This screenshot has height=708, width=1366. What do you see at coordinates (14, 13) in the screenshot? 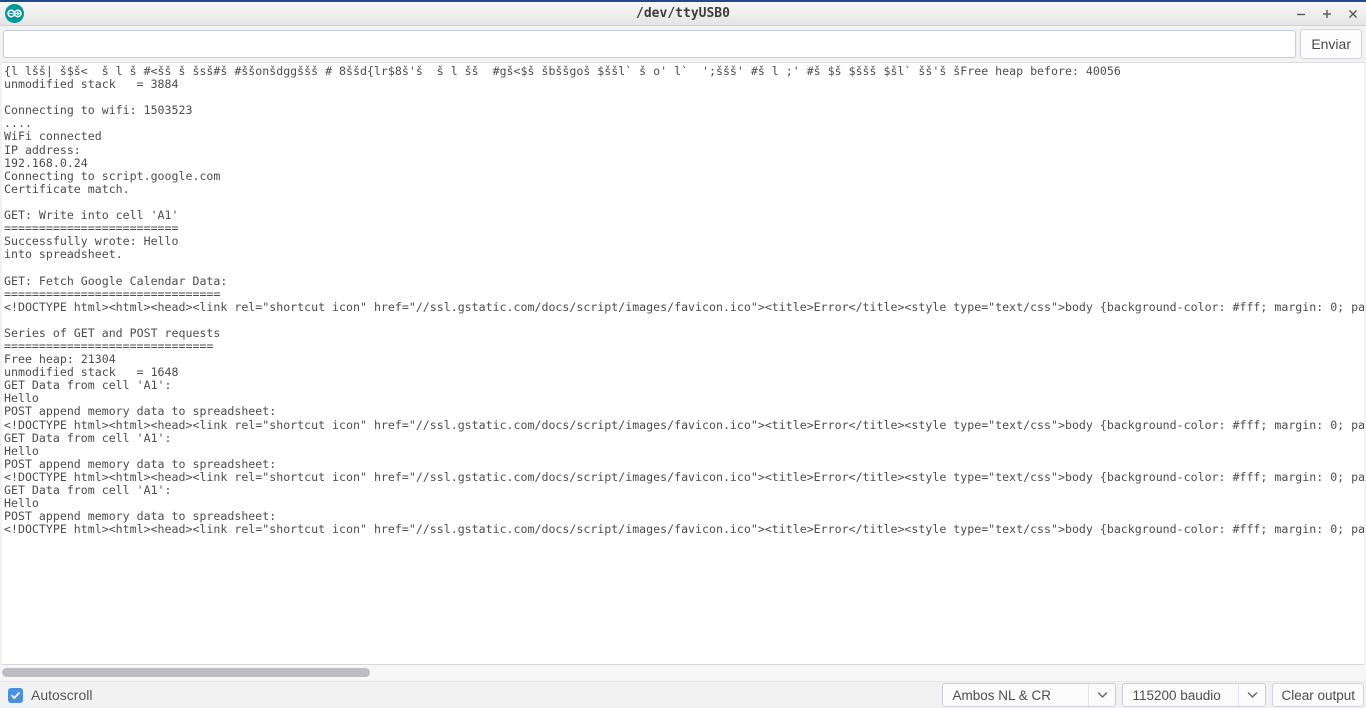
I see `arduino-infinity-logo-icon` at bounding box center [14, 13].